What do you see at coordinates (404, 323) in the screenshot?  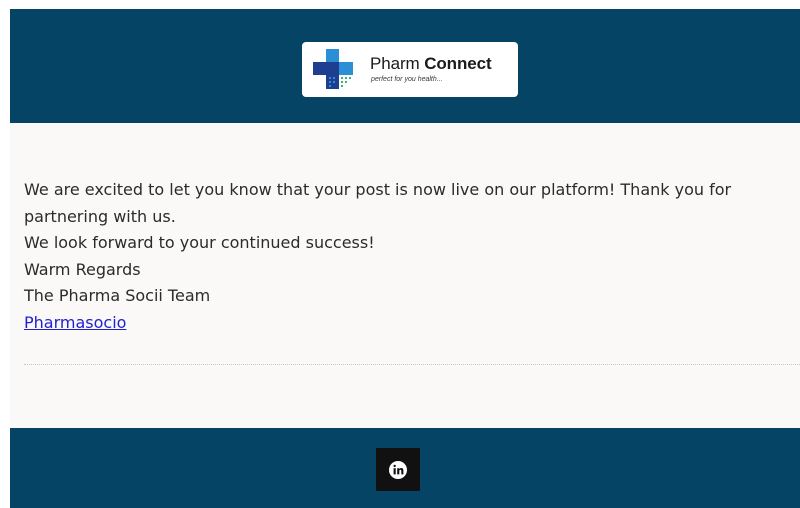 I see `message-link-row: Pharmasocio` at bounding box center [404, 323].